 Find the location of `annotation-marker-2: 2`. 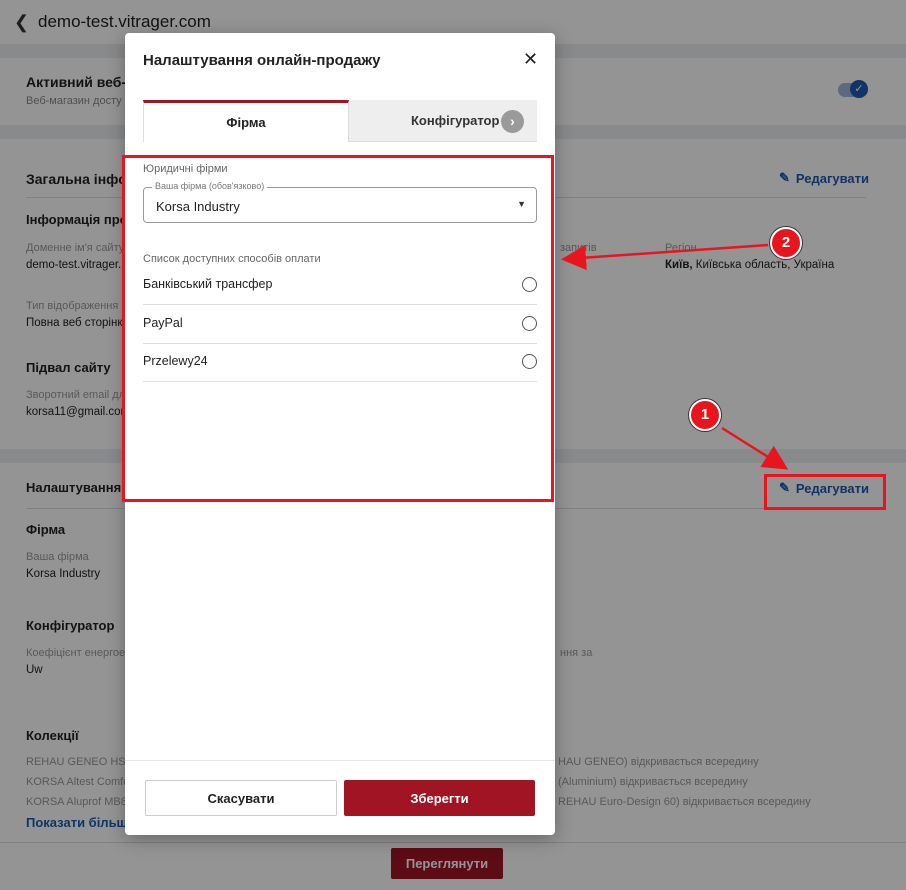

annotation-marker-2: 2 is located at coordinates (786, 243).